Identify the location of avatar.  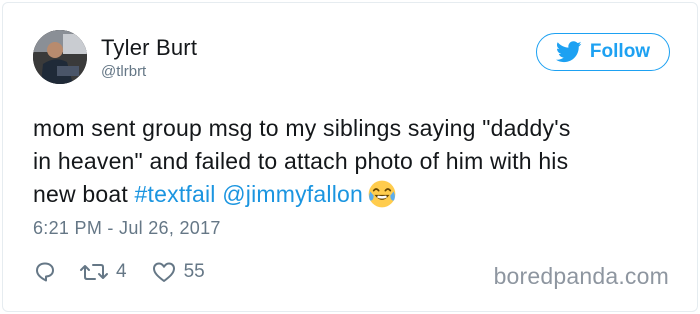
(60, 57).